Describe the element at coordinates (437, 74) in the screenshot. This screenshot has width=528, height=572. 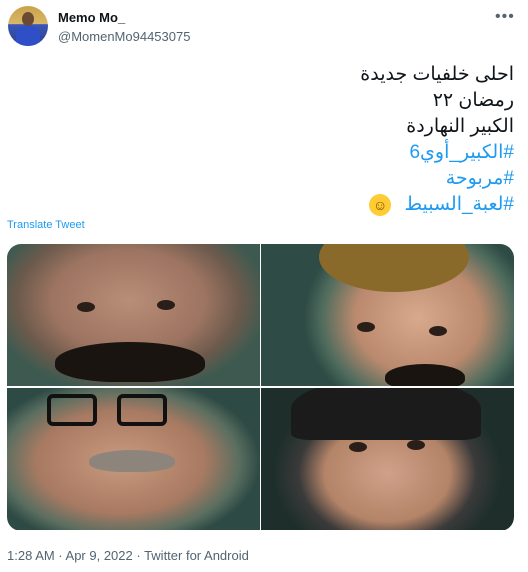
I see `tweet-line: احلى خلفيات جديدة` at that location.